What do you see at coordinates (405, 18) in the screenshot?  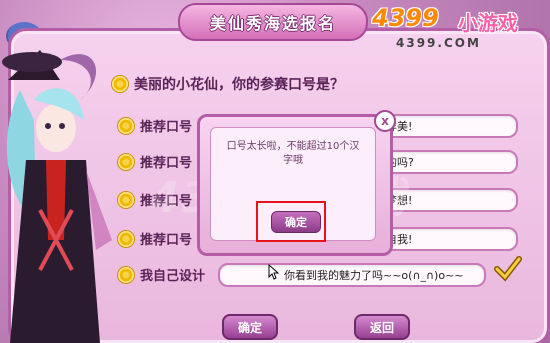 I see `brand-number: 4399` at bounding box center [405, 18].